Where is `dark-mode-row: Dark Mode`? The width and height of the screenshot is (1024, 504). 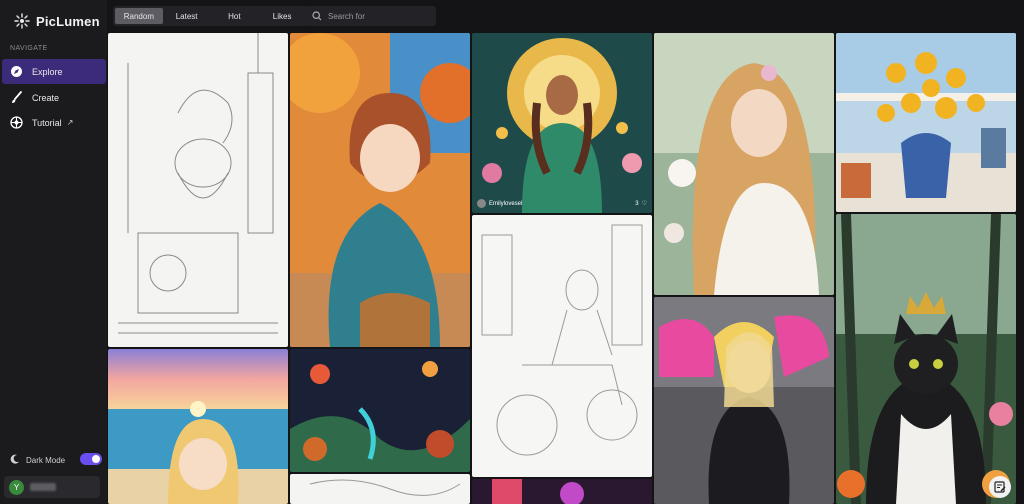
dark-mode-row: Dark Mode is located at coordinates (56, 460).